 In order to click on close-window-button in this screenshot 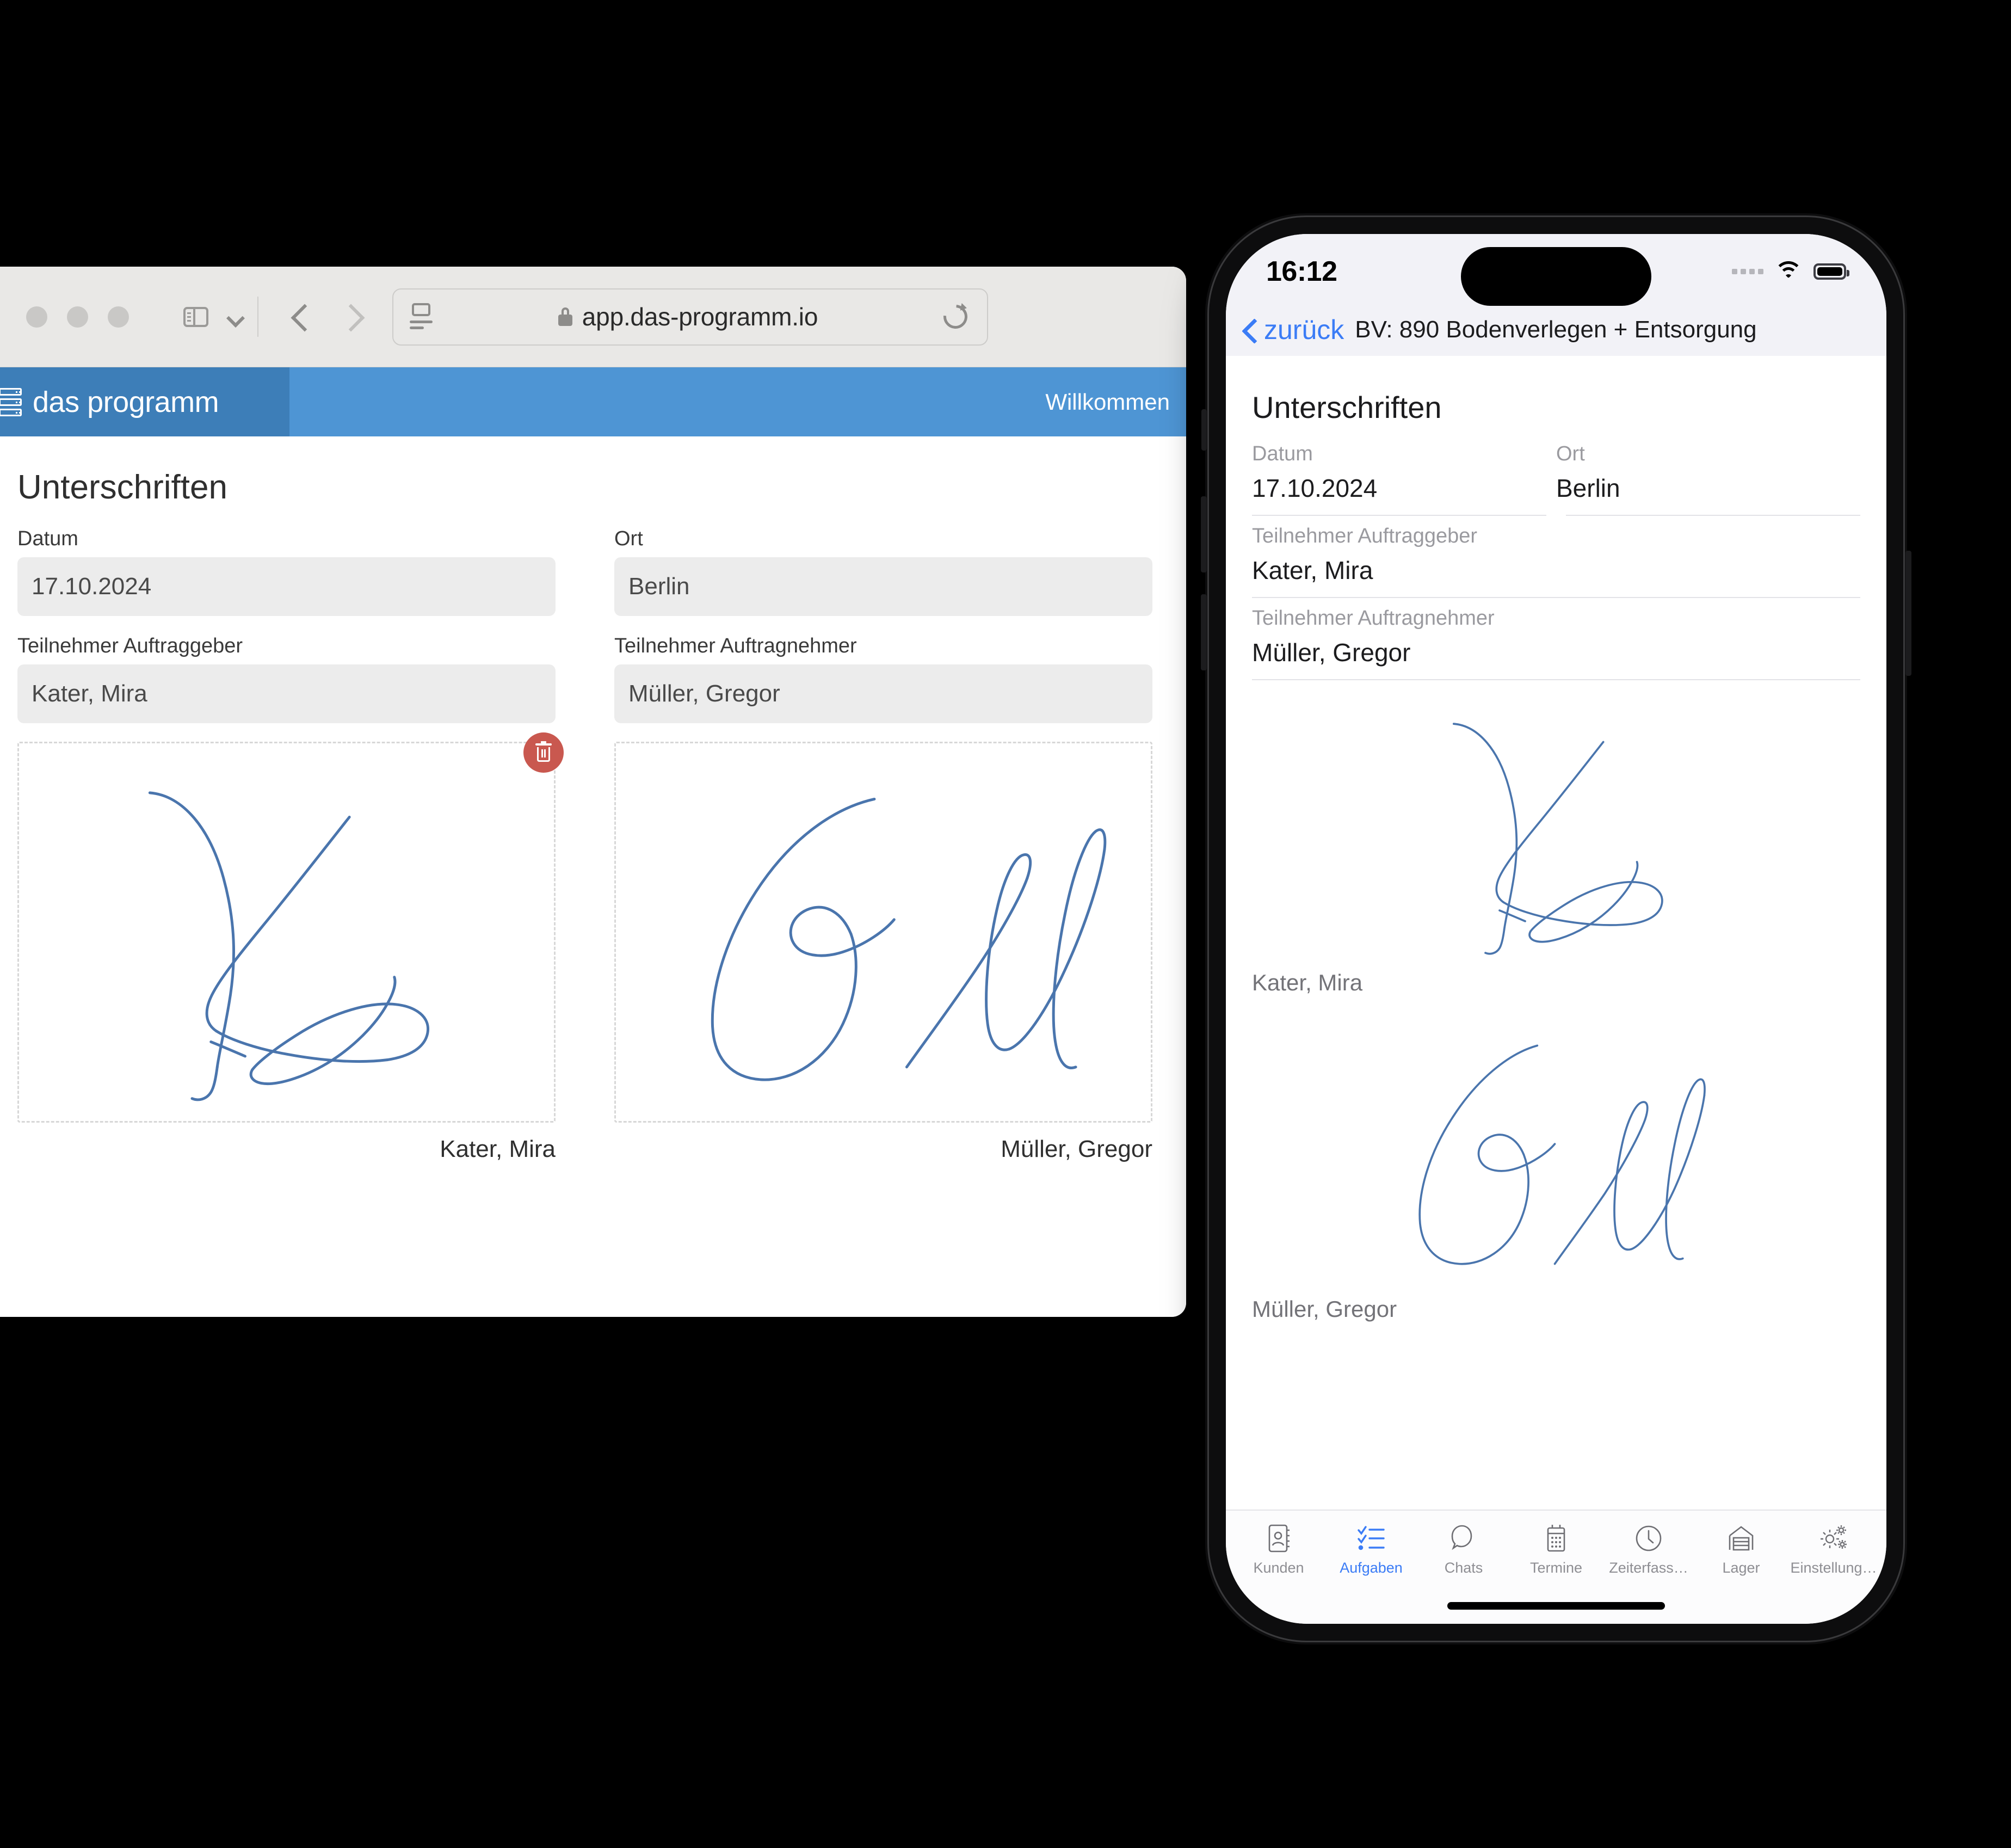, I will do `click(36, 317)`.